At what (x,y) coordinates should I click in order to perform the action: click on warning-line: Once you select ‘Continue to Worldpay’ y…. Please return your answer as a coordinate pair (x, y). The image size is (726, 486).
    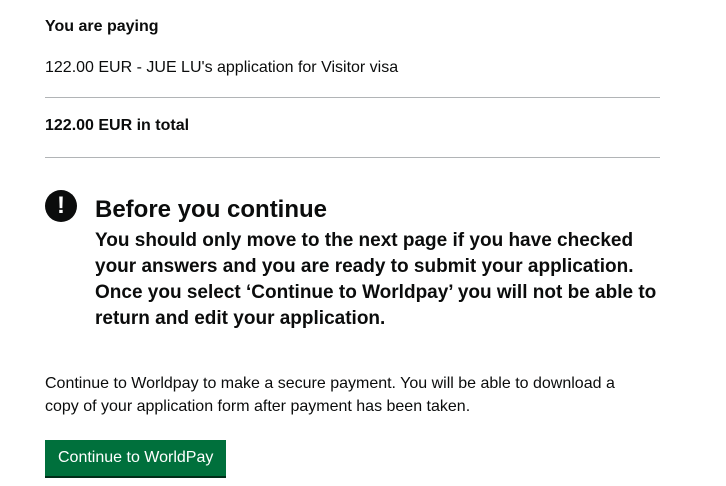
    Looking at the image, I should click on (376, 292).